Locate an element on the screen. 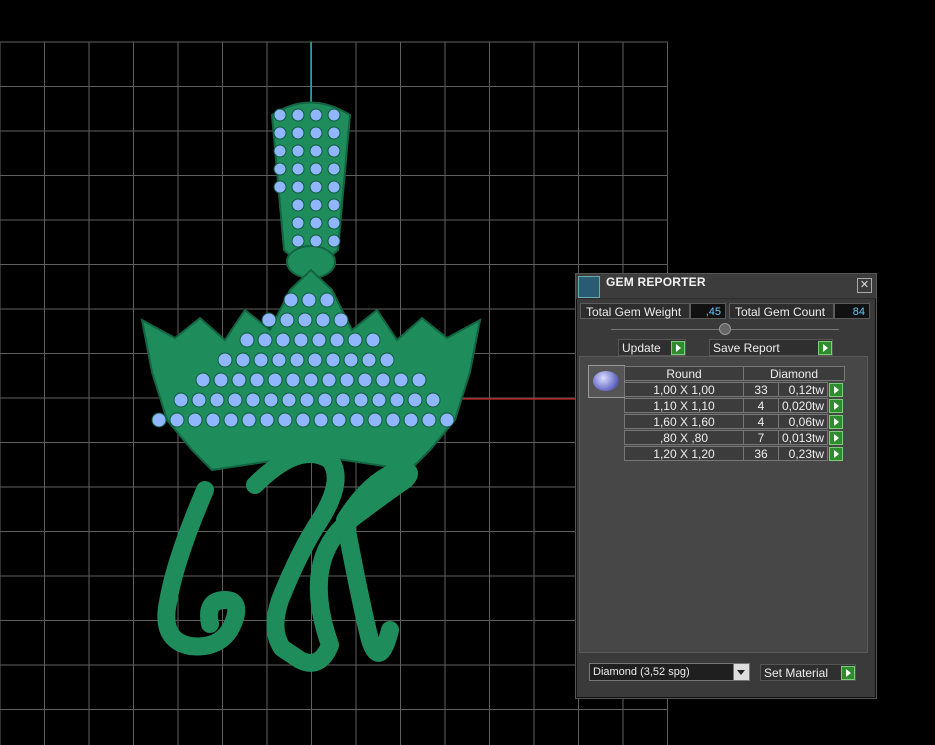  gem-weight-cell: 0,12tw is located at coordinates (803, 389).